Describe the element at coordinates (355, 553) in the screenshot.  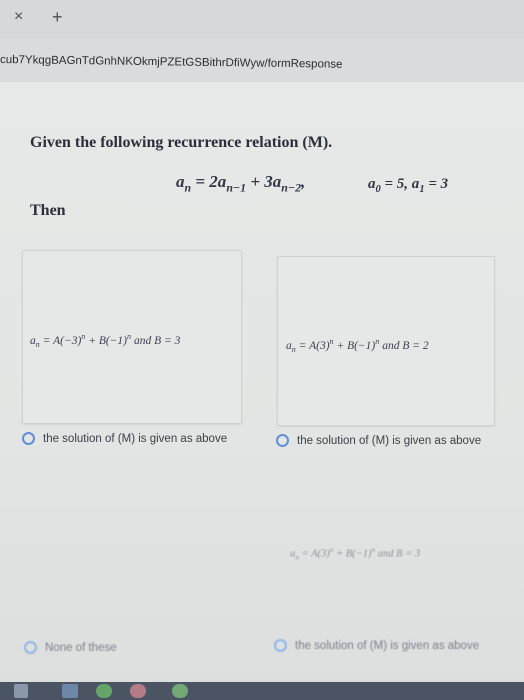
I see `option-4-expression: an = A(3)n + B(−1)n and B = 3` at that location.